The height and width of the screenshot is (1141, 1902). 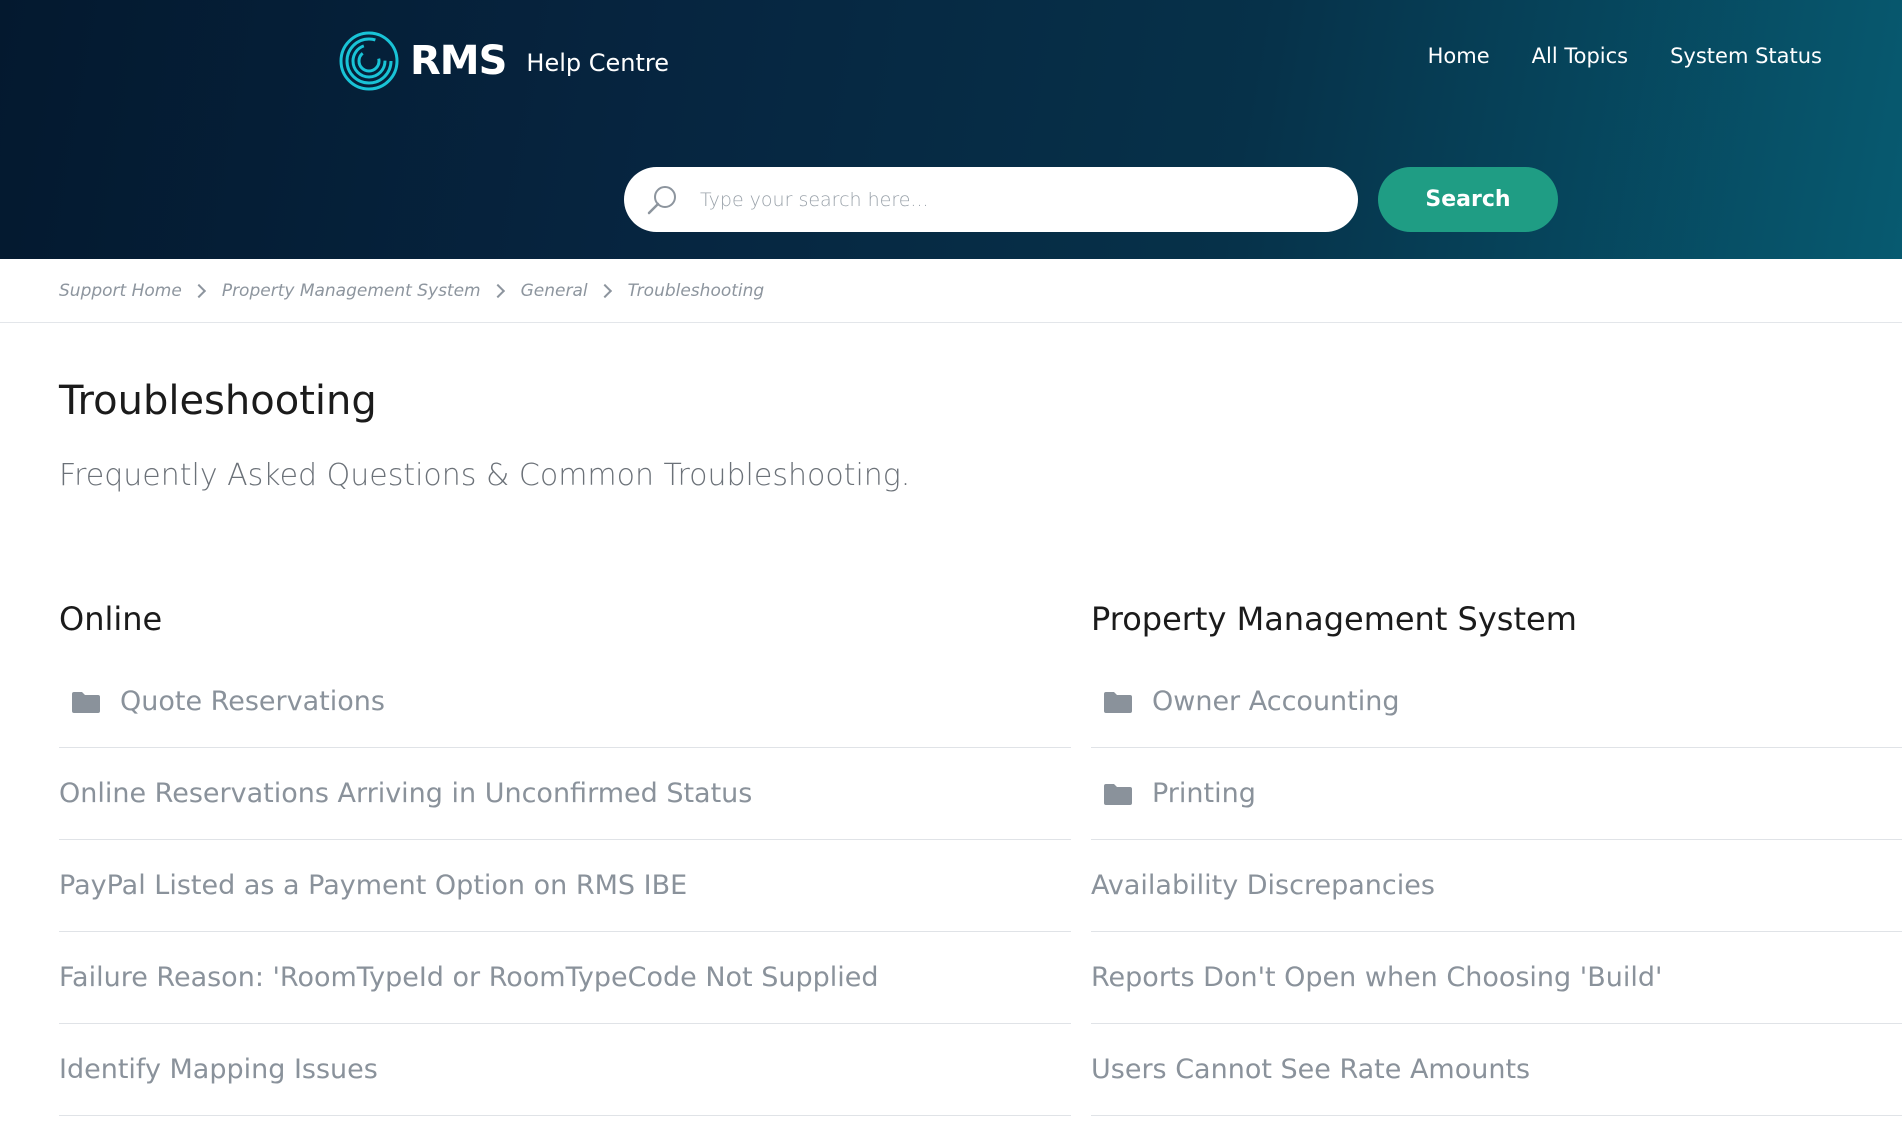 I want to click on list-item: Availability Discrepancies, so click(x=1496, y=886).